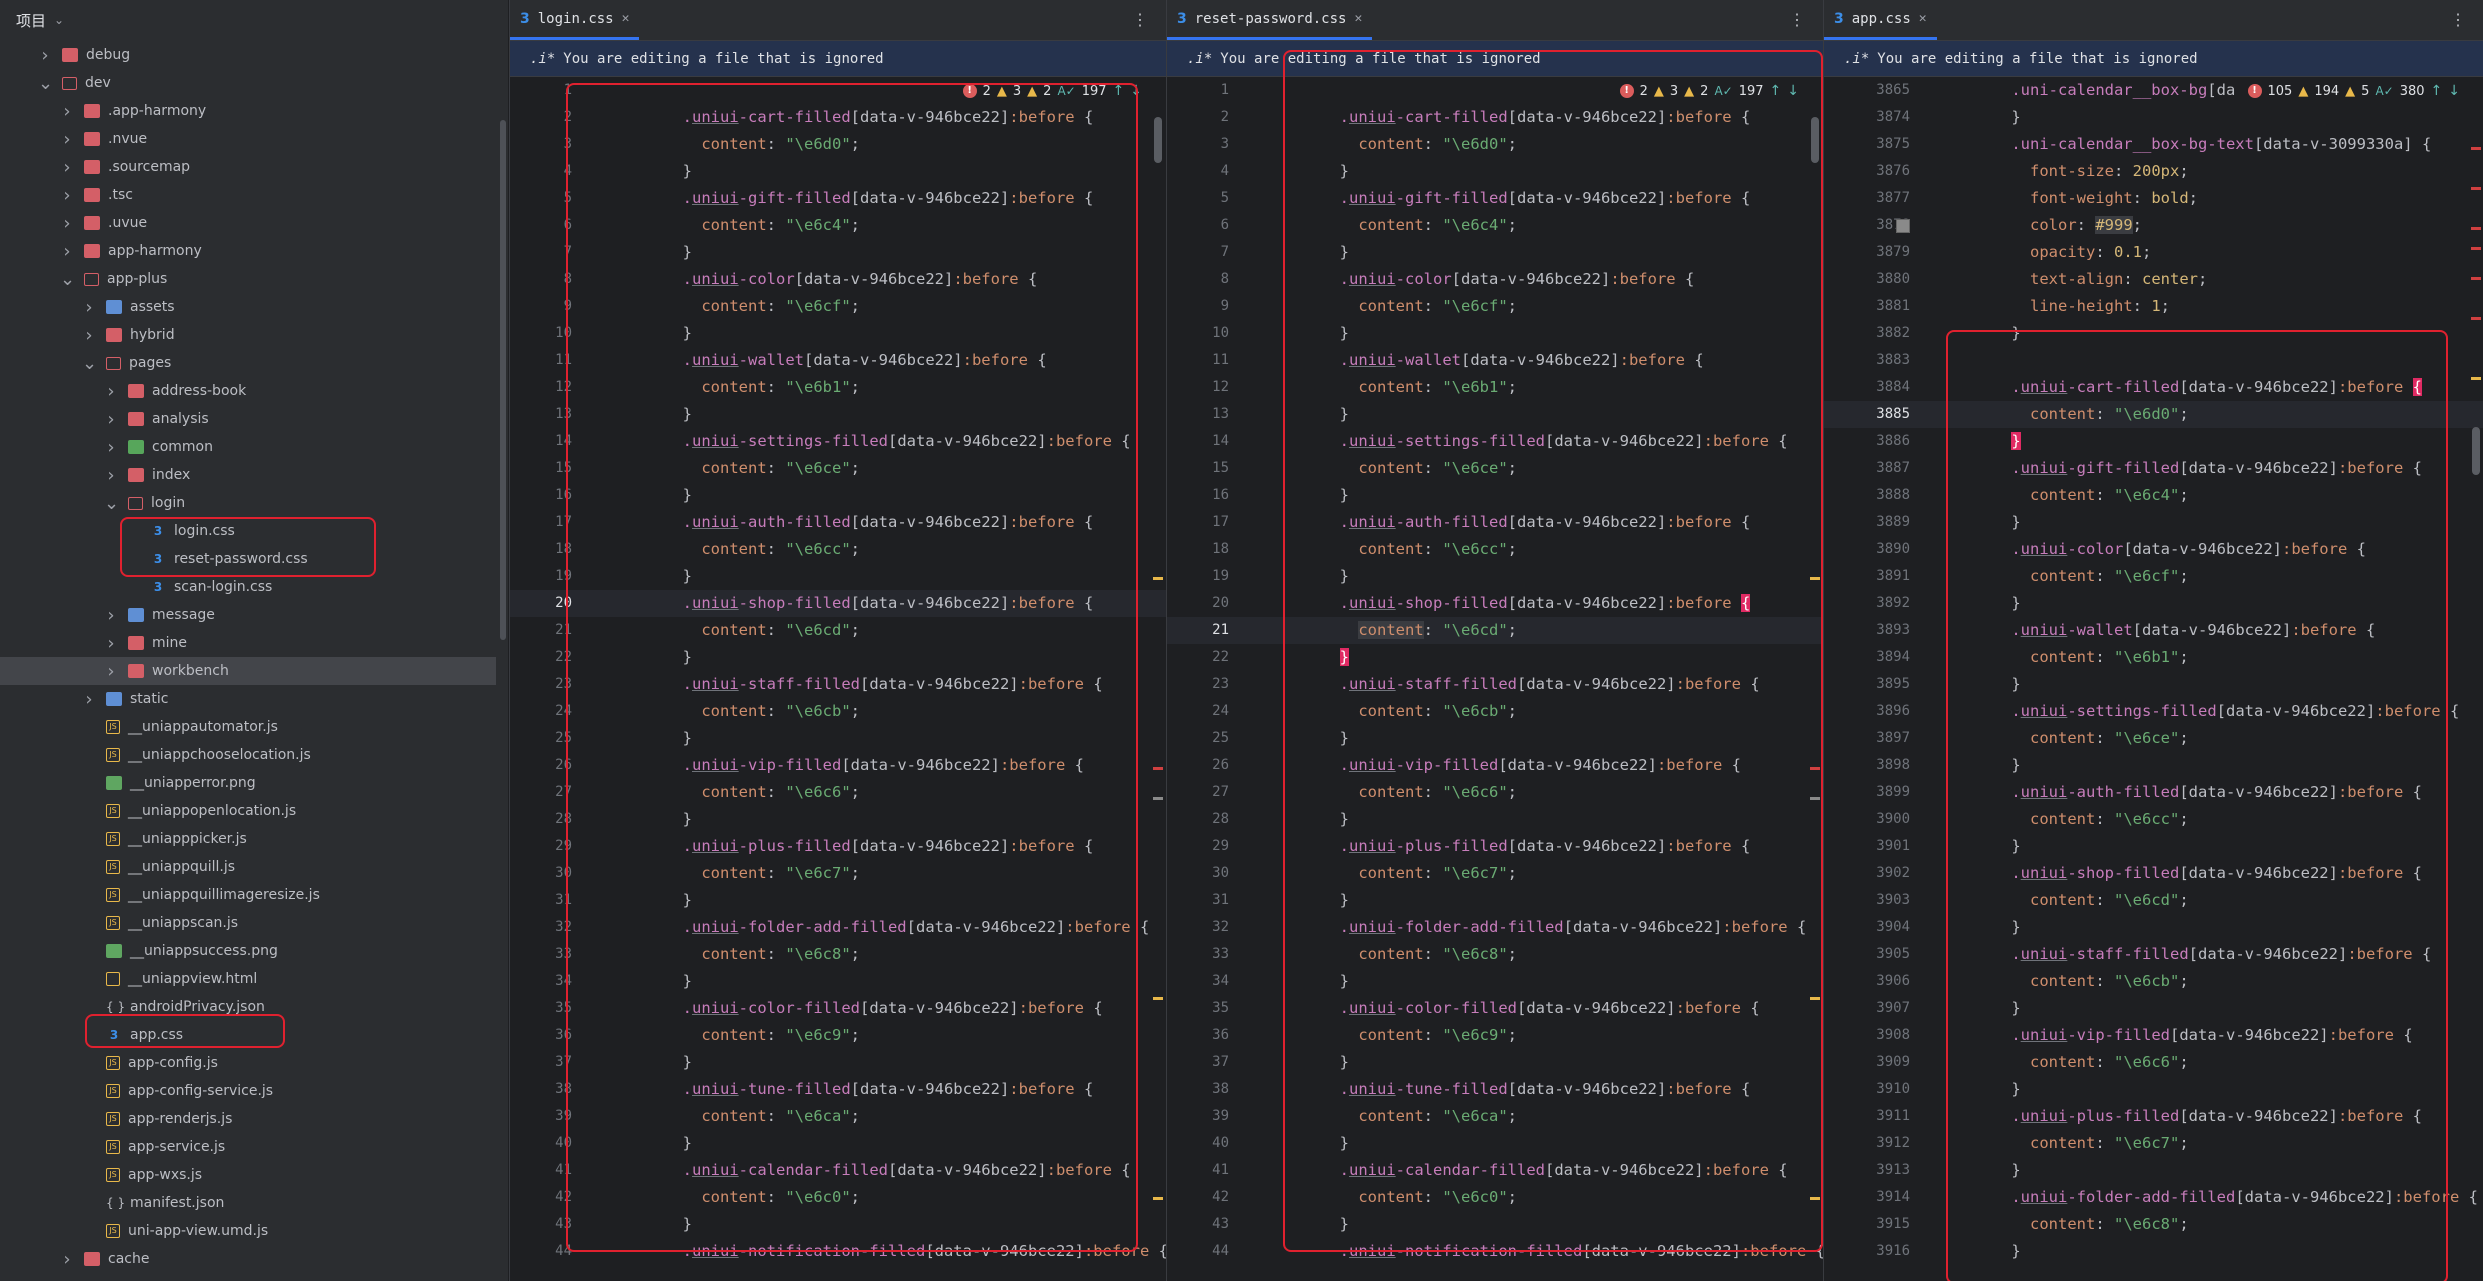 Image resolution: width=2483 pixels, height=1281 pixels. Describe the element at coordinates (248, 951) in the screenshot. I see `tree-item: __uniappsuccess.png` at that location.